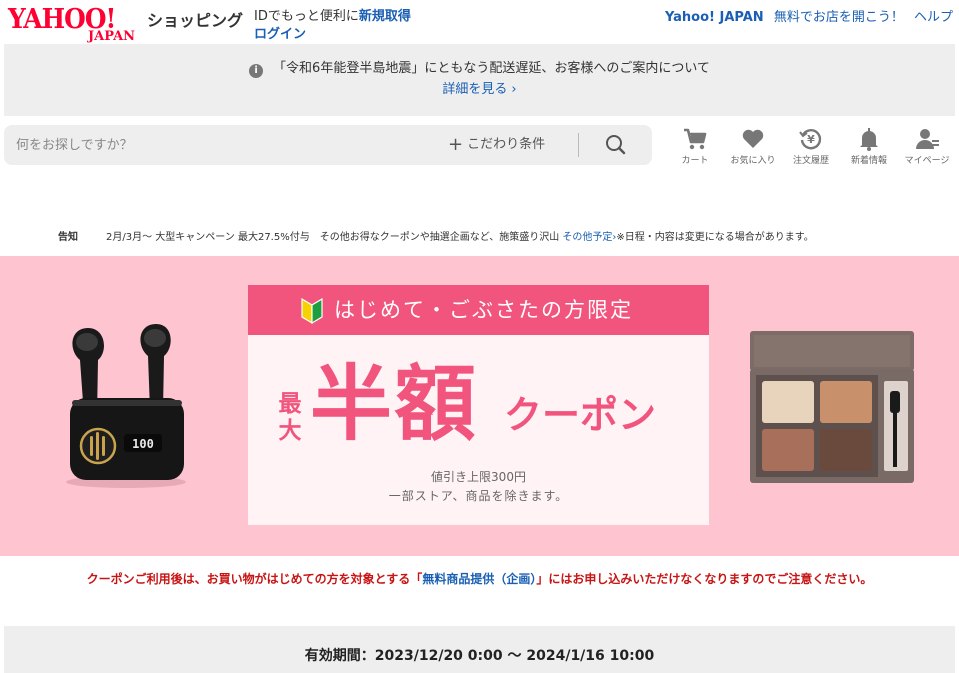  I want to click on cart-icon, so click(695, 139).